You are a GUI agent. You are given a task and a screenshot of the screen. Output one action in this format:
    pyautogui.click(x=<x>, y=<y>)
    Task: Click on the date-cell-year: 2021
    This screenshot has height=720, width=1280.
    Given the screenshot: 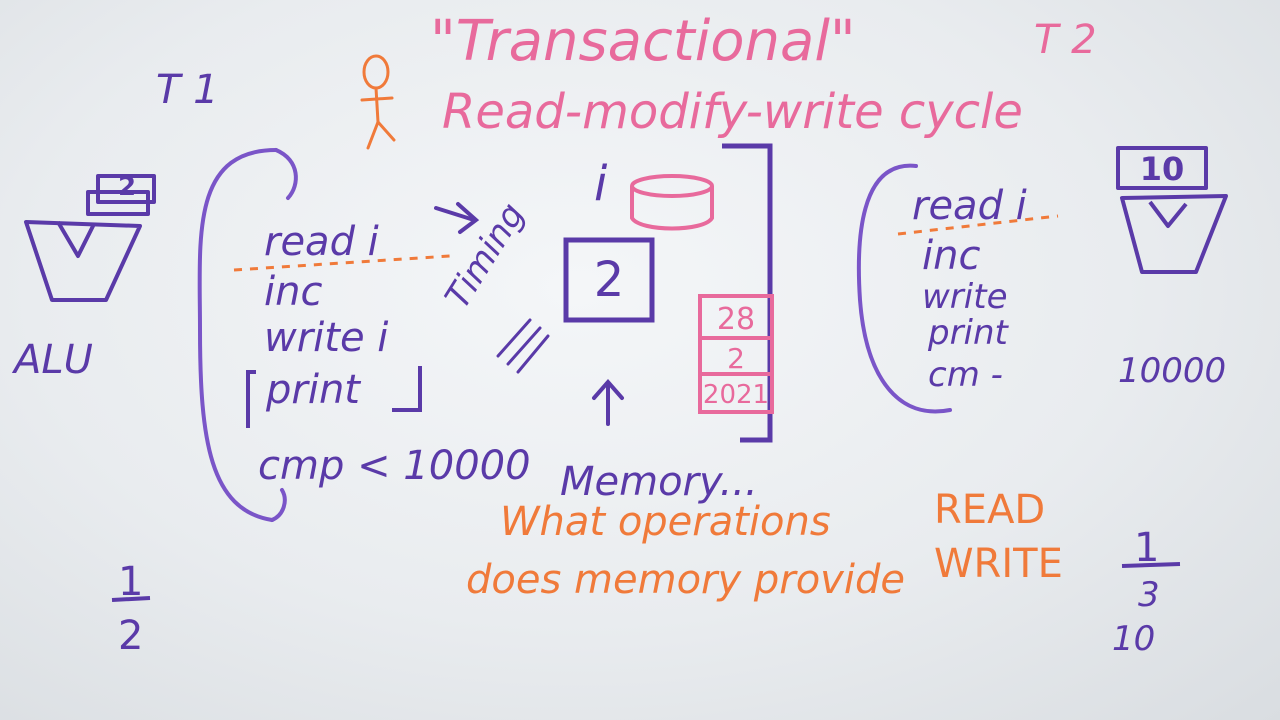 What is the action you would take?
    pyautogui.click(x=736, y=395)
    